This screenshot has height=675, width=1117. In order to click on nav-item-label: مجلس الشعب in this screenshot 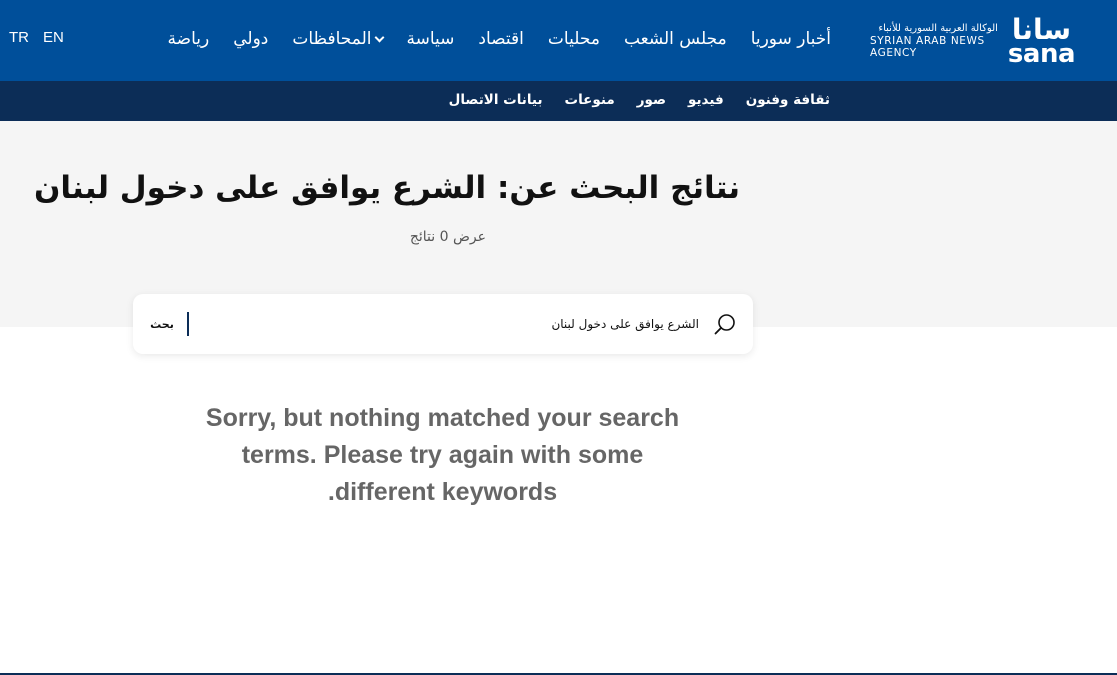, I will do `click(675, 39)`.